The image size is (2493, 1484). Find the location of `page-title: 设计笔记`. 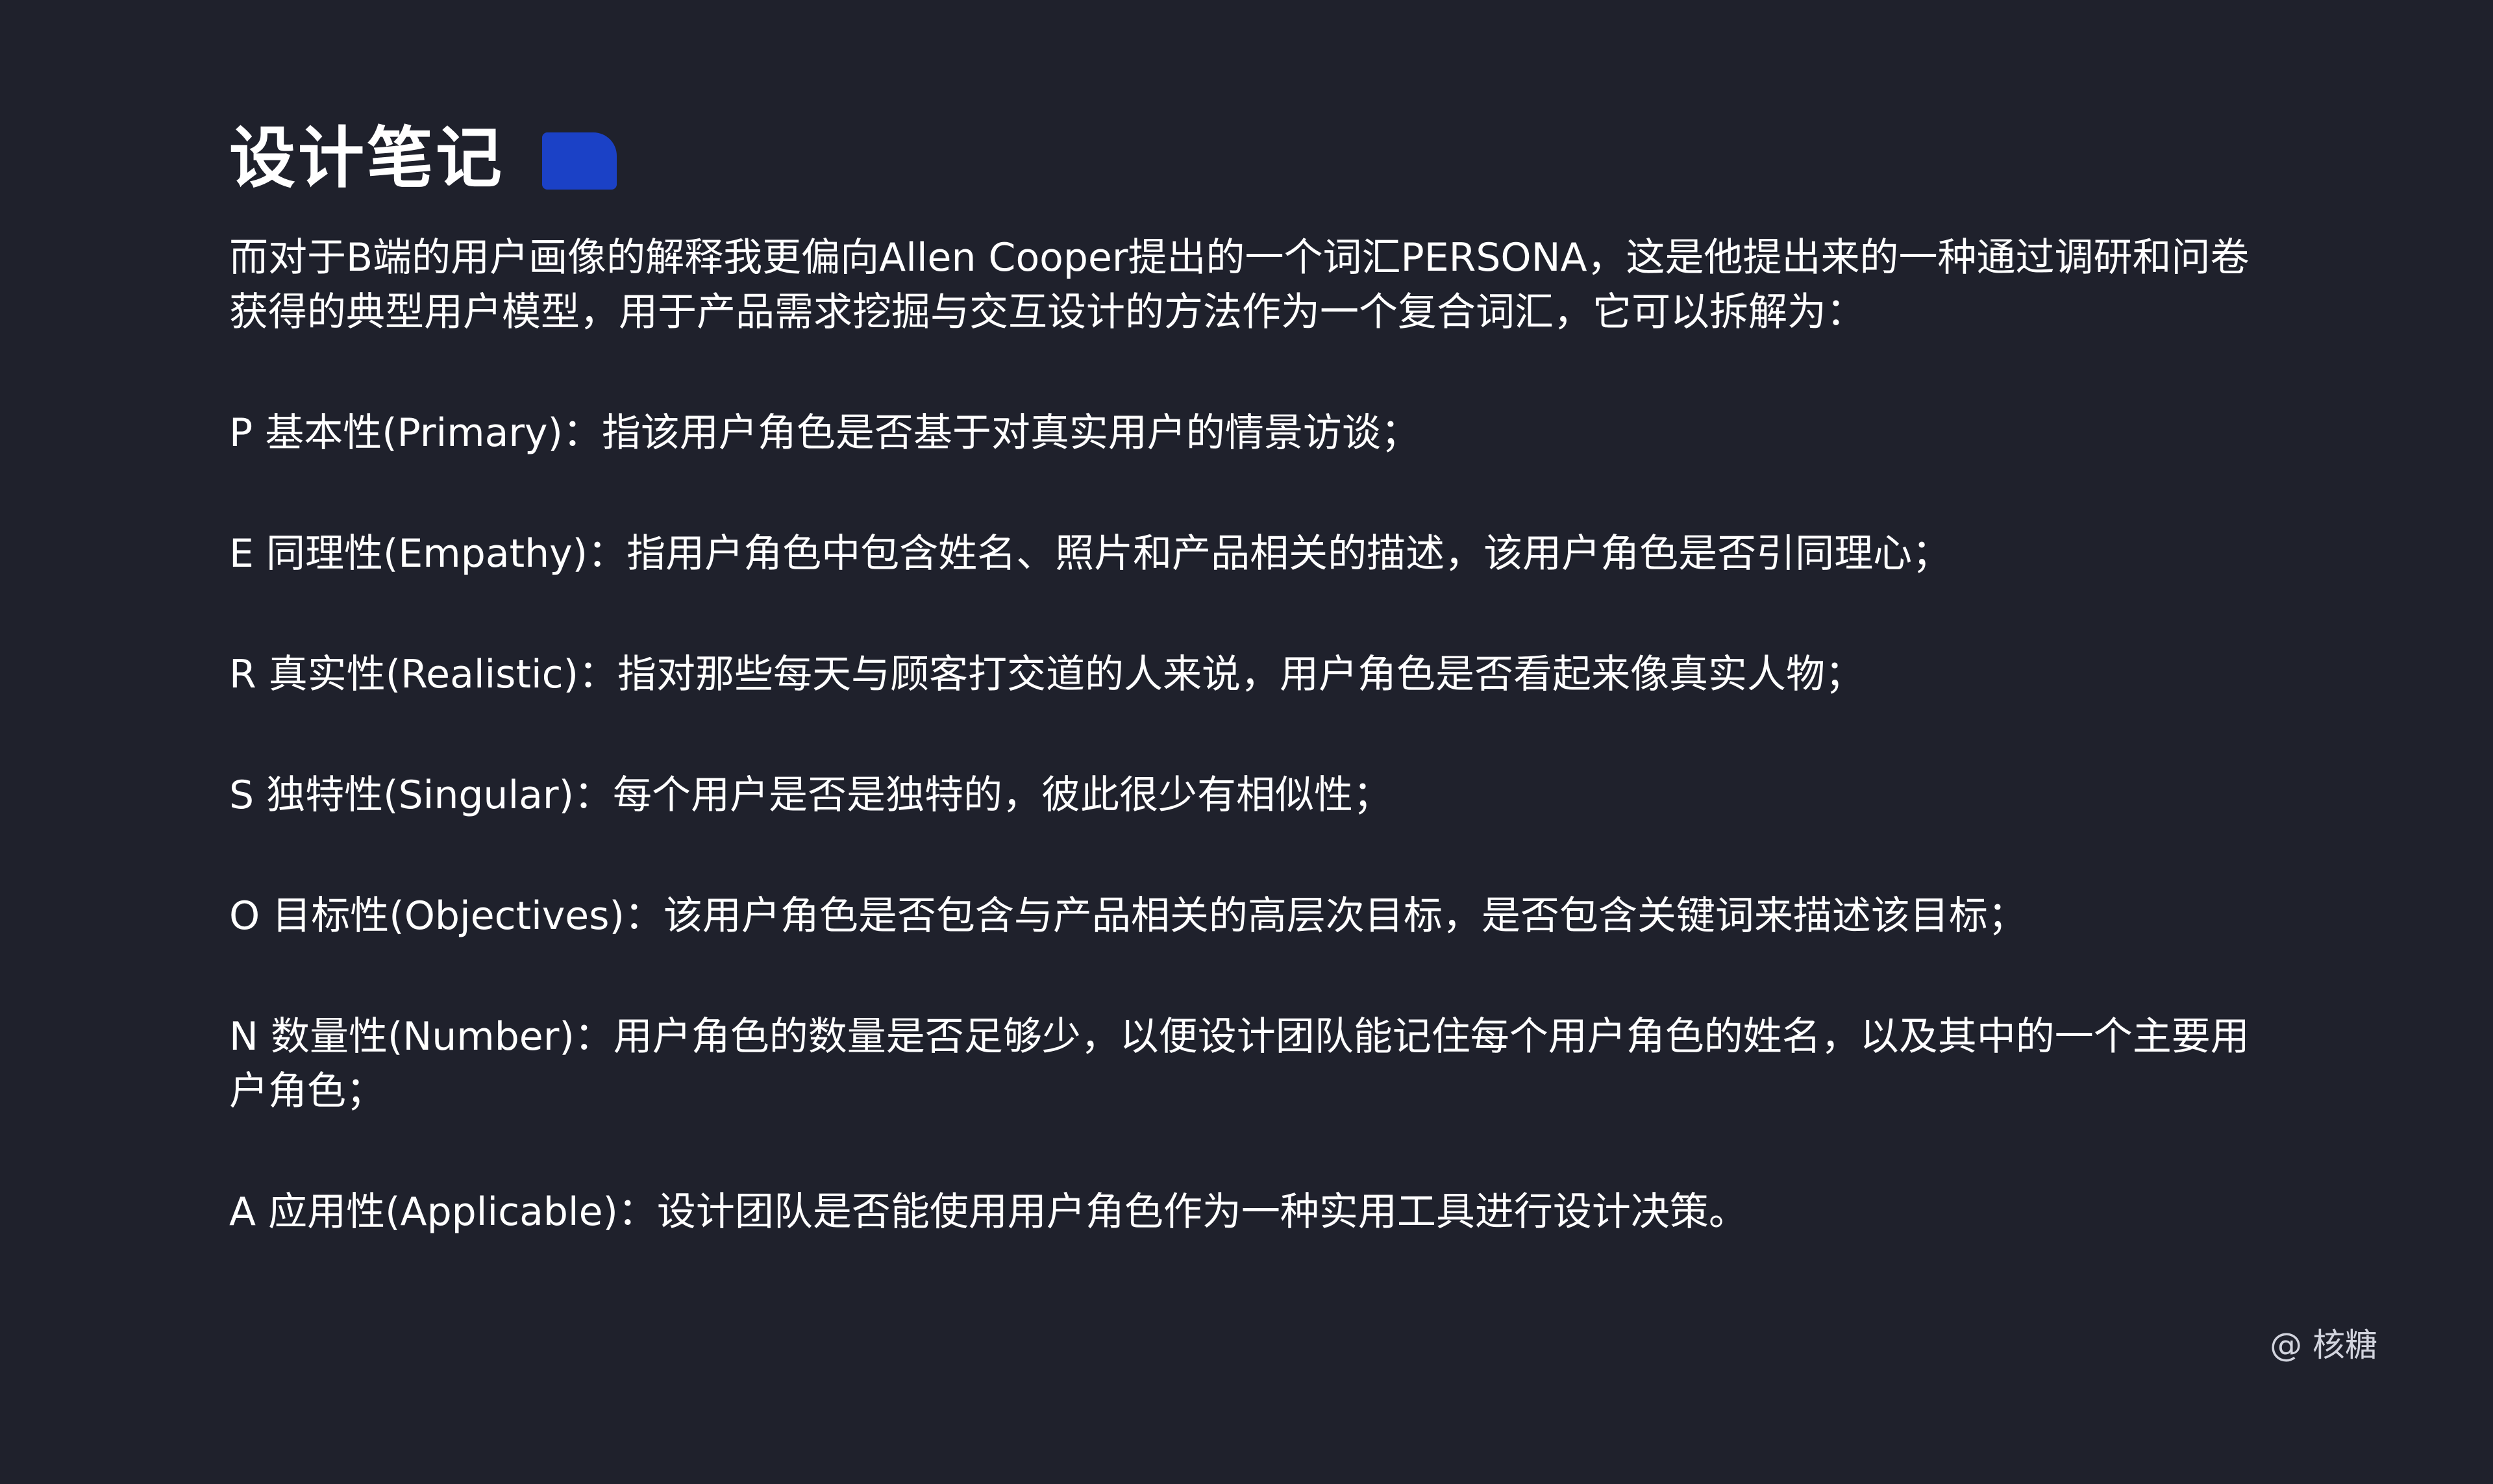

page-title: 设计笔记 is located at coordinates (366, 158).